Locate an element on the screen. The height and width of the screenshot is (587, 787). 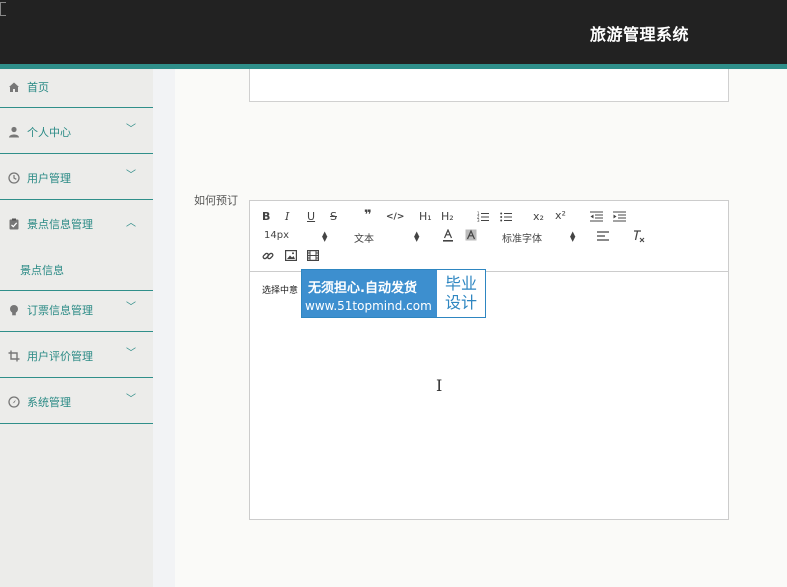
clear-format-icon is located at coordinates (639, 236).